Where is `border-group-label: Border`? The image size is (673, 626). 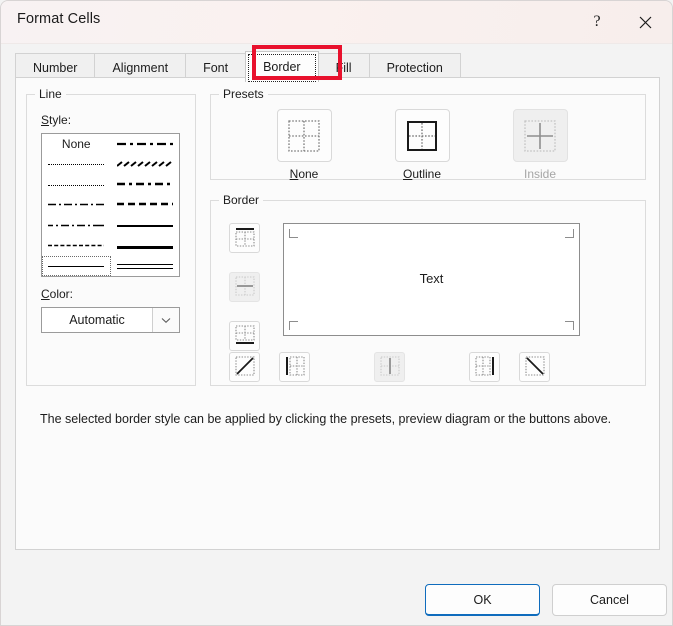 border-group-label: Border is located at coordinates (241, 200).